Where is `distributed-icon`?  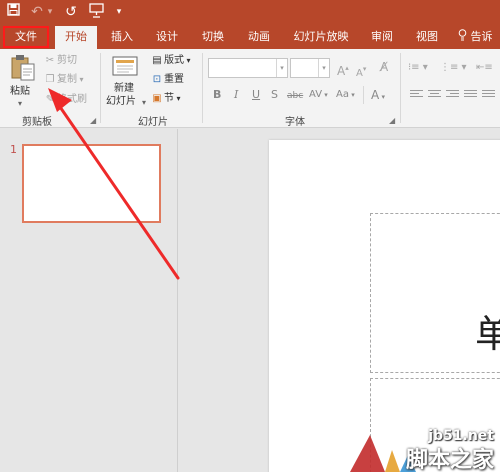
distributed-icon is located at coordinates (488, 95).